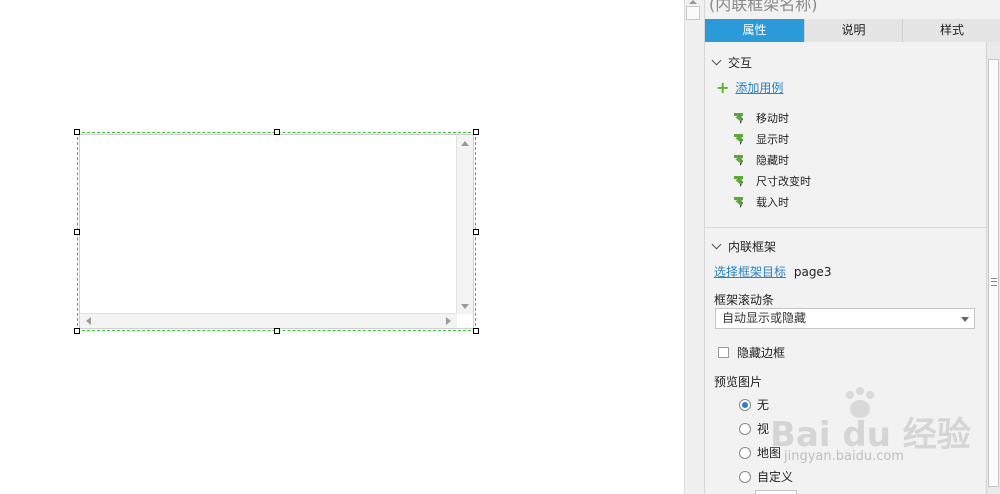 This screenshot has width=1000, height=494. What do you see at coordinates (772, 160) in the screenshot?
I see `event-label: 隐藏时` at bounding box center [772, 160].